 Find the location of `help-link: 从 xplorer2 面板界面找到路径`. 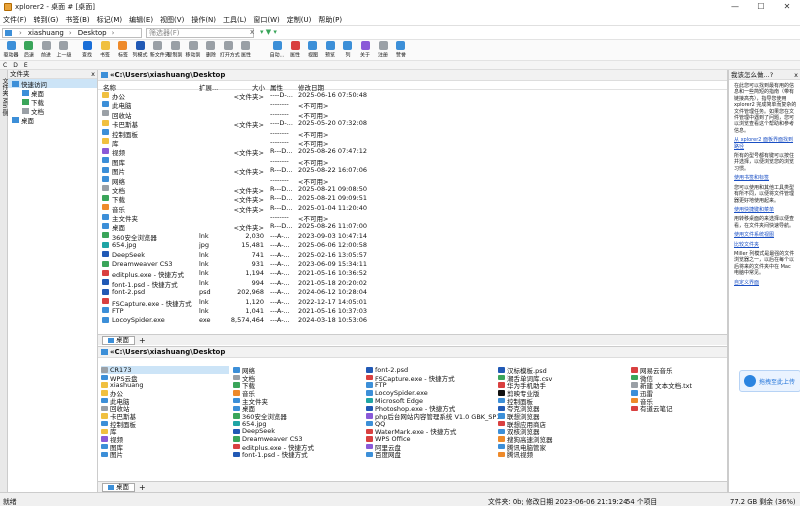

help-link: 从 xplorer2 面板界面找到路径 is located at coordinates (763, 143).